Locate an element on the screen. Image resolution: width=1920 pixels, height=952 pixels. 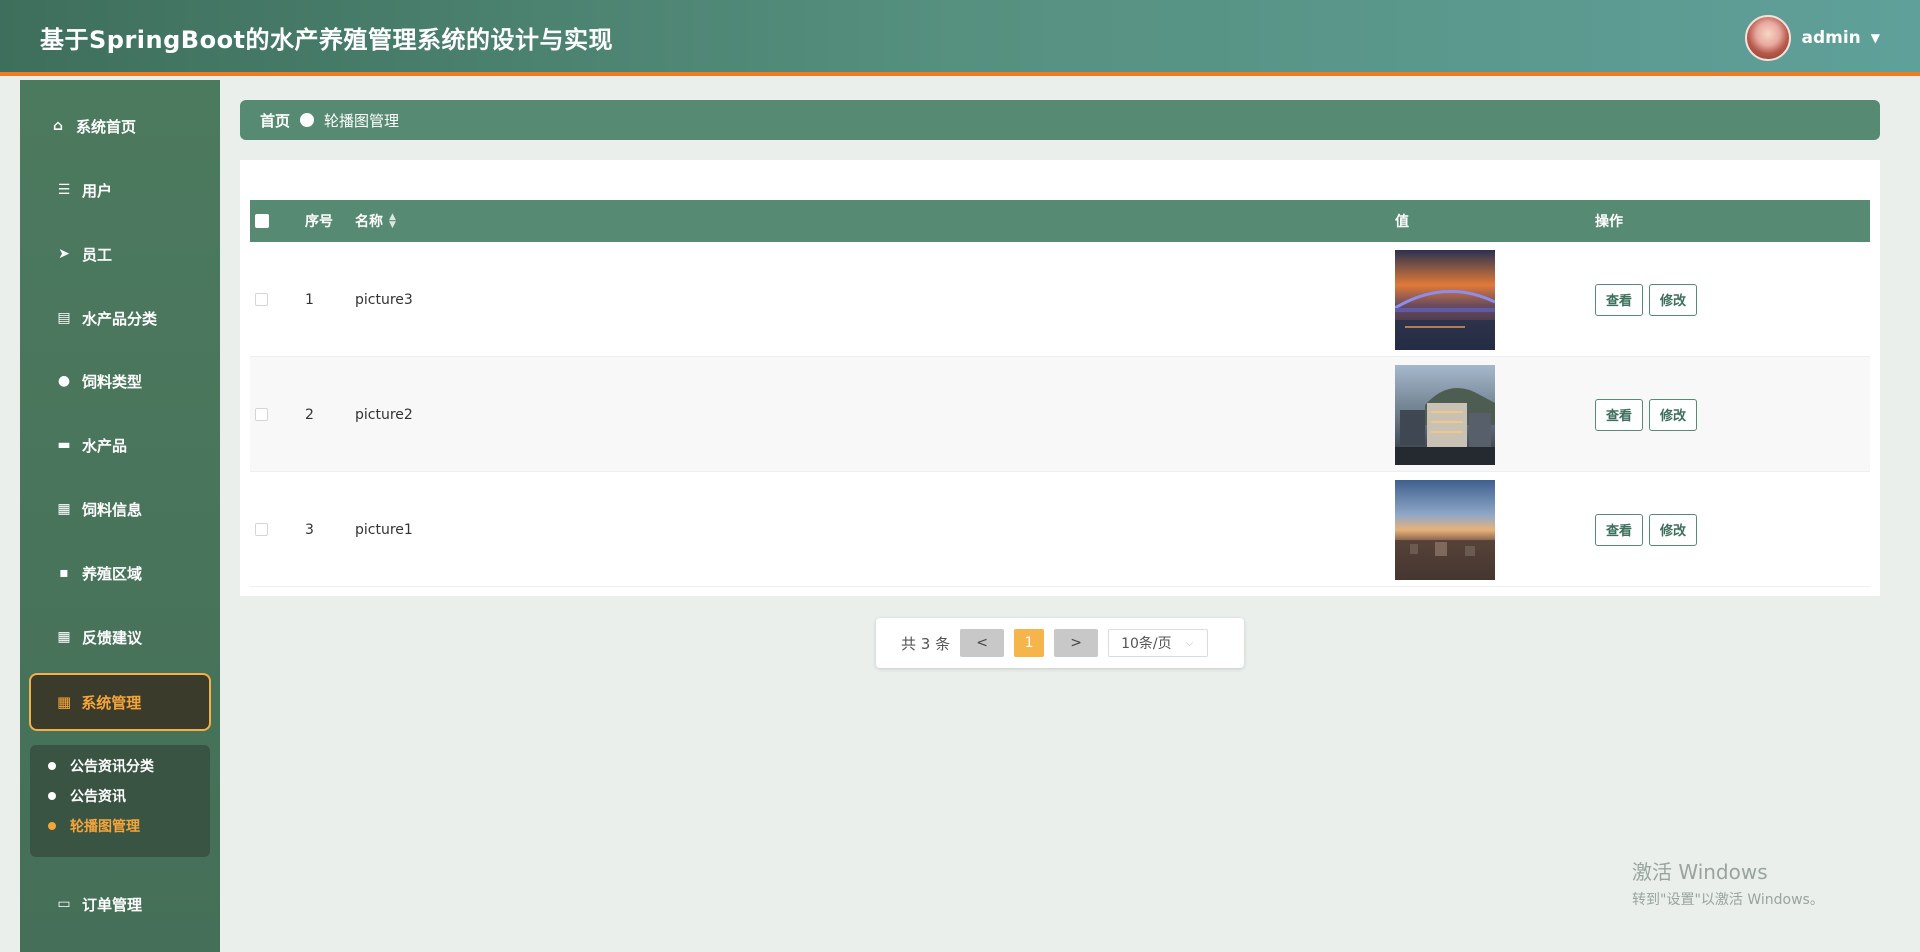
windows-activation-watermark: 激活 Windows 转到"设置"以激活 Windows。 is located at coordinates (1728, 882).